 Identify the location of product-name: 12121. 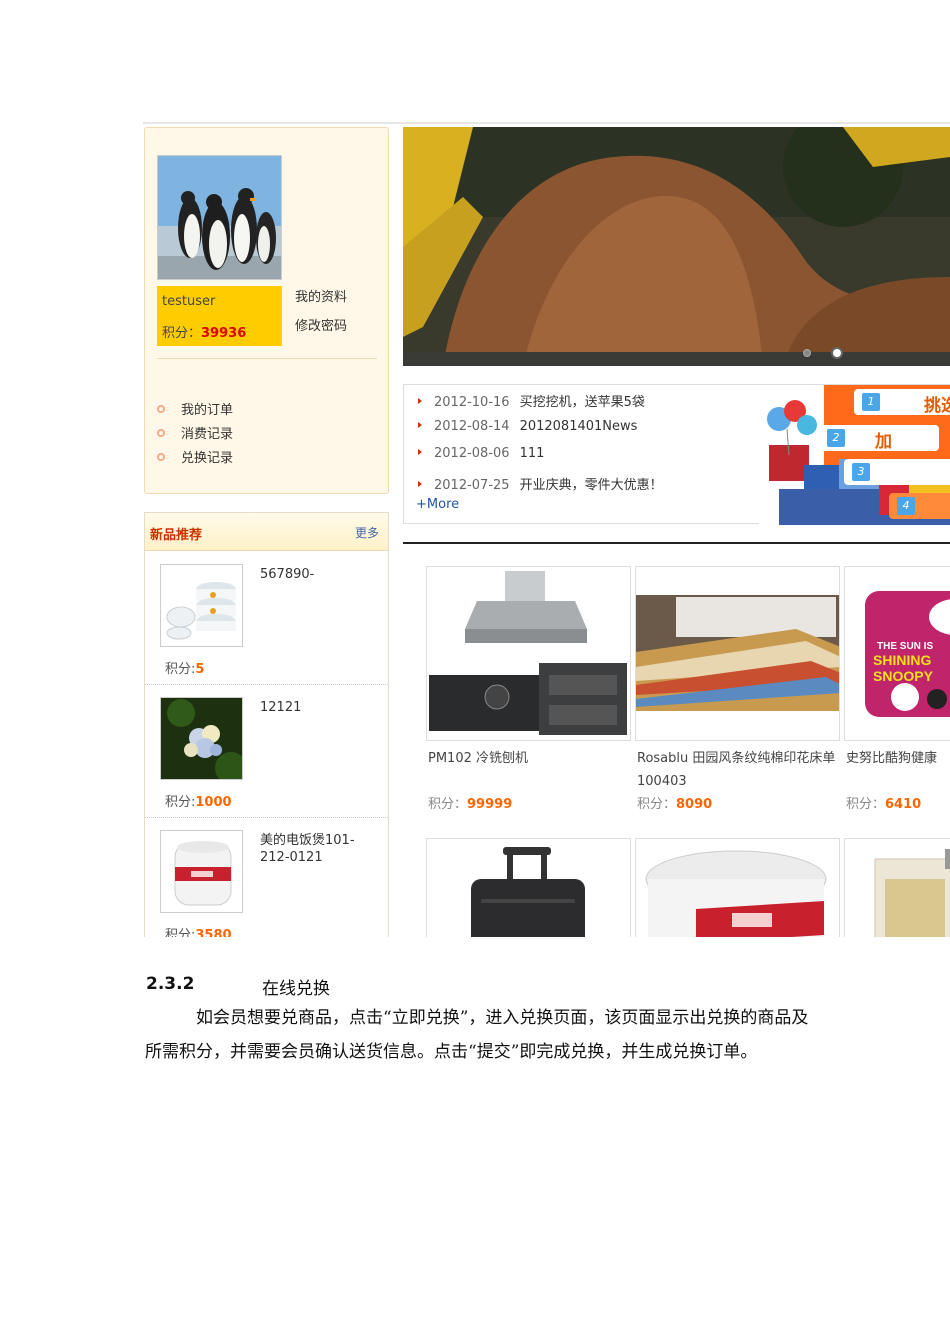
(315, 707).